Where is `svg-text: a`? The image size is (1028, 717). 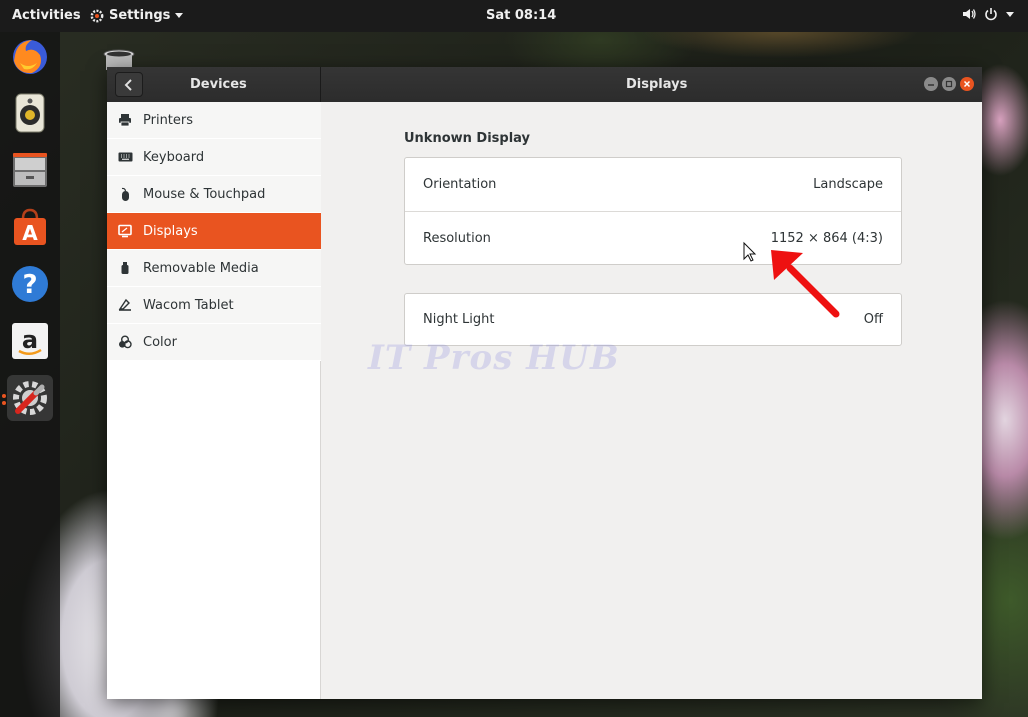 svg-text: a is located at coordinates (30, 340).